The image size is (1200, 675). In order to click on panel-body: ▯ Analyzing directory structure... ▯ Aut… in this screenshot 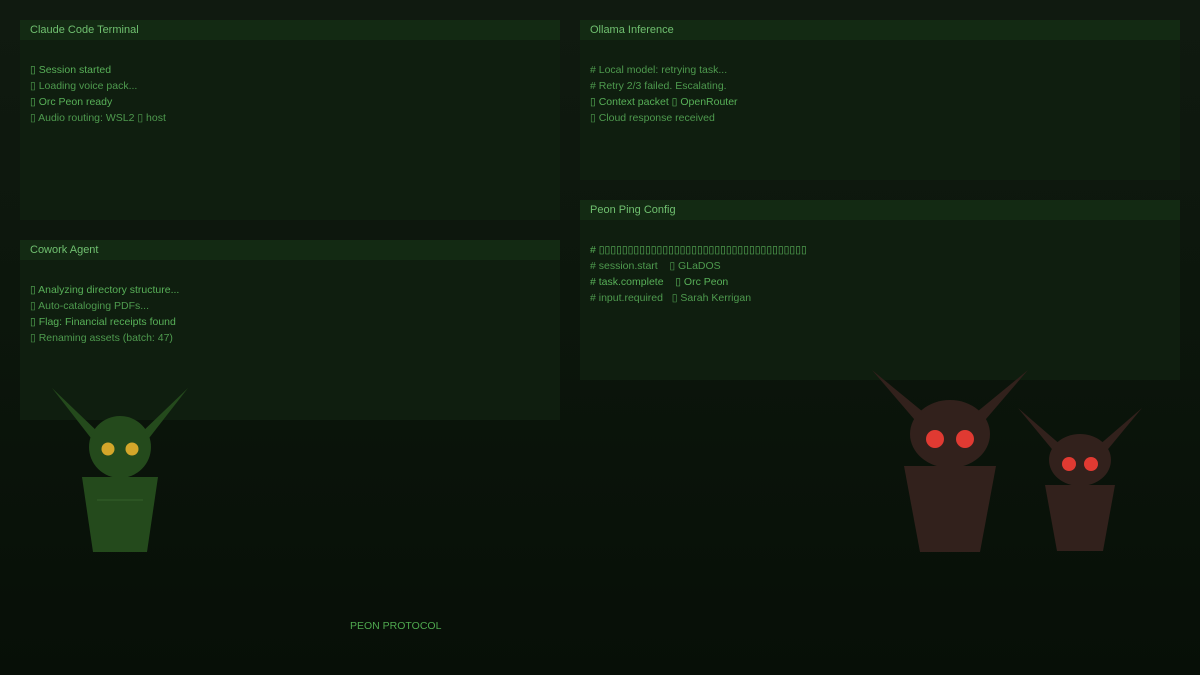, I will do `click(290, 303)`.